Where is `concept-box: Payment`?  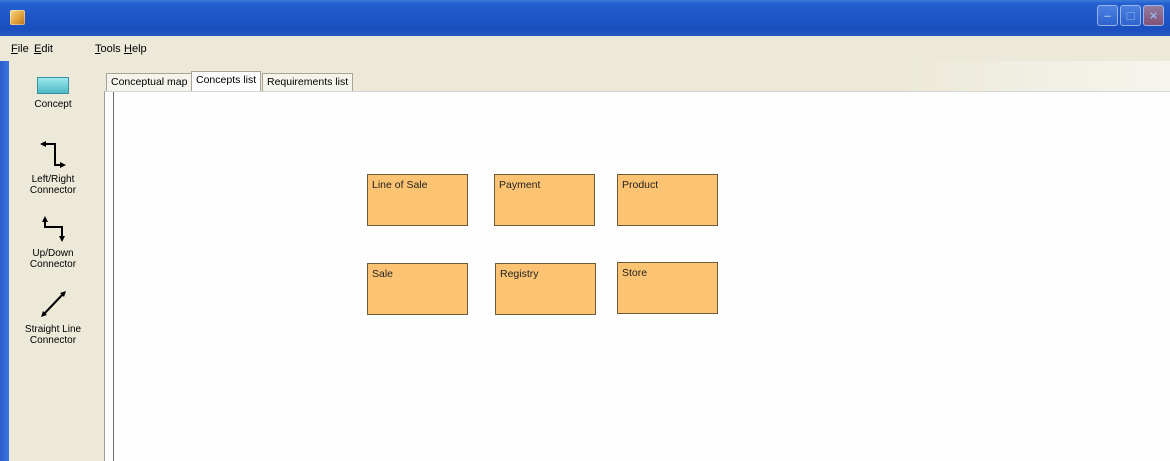 concept-box: Payment is located at coordinates (544, 200).